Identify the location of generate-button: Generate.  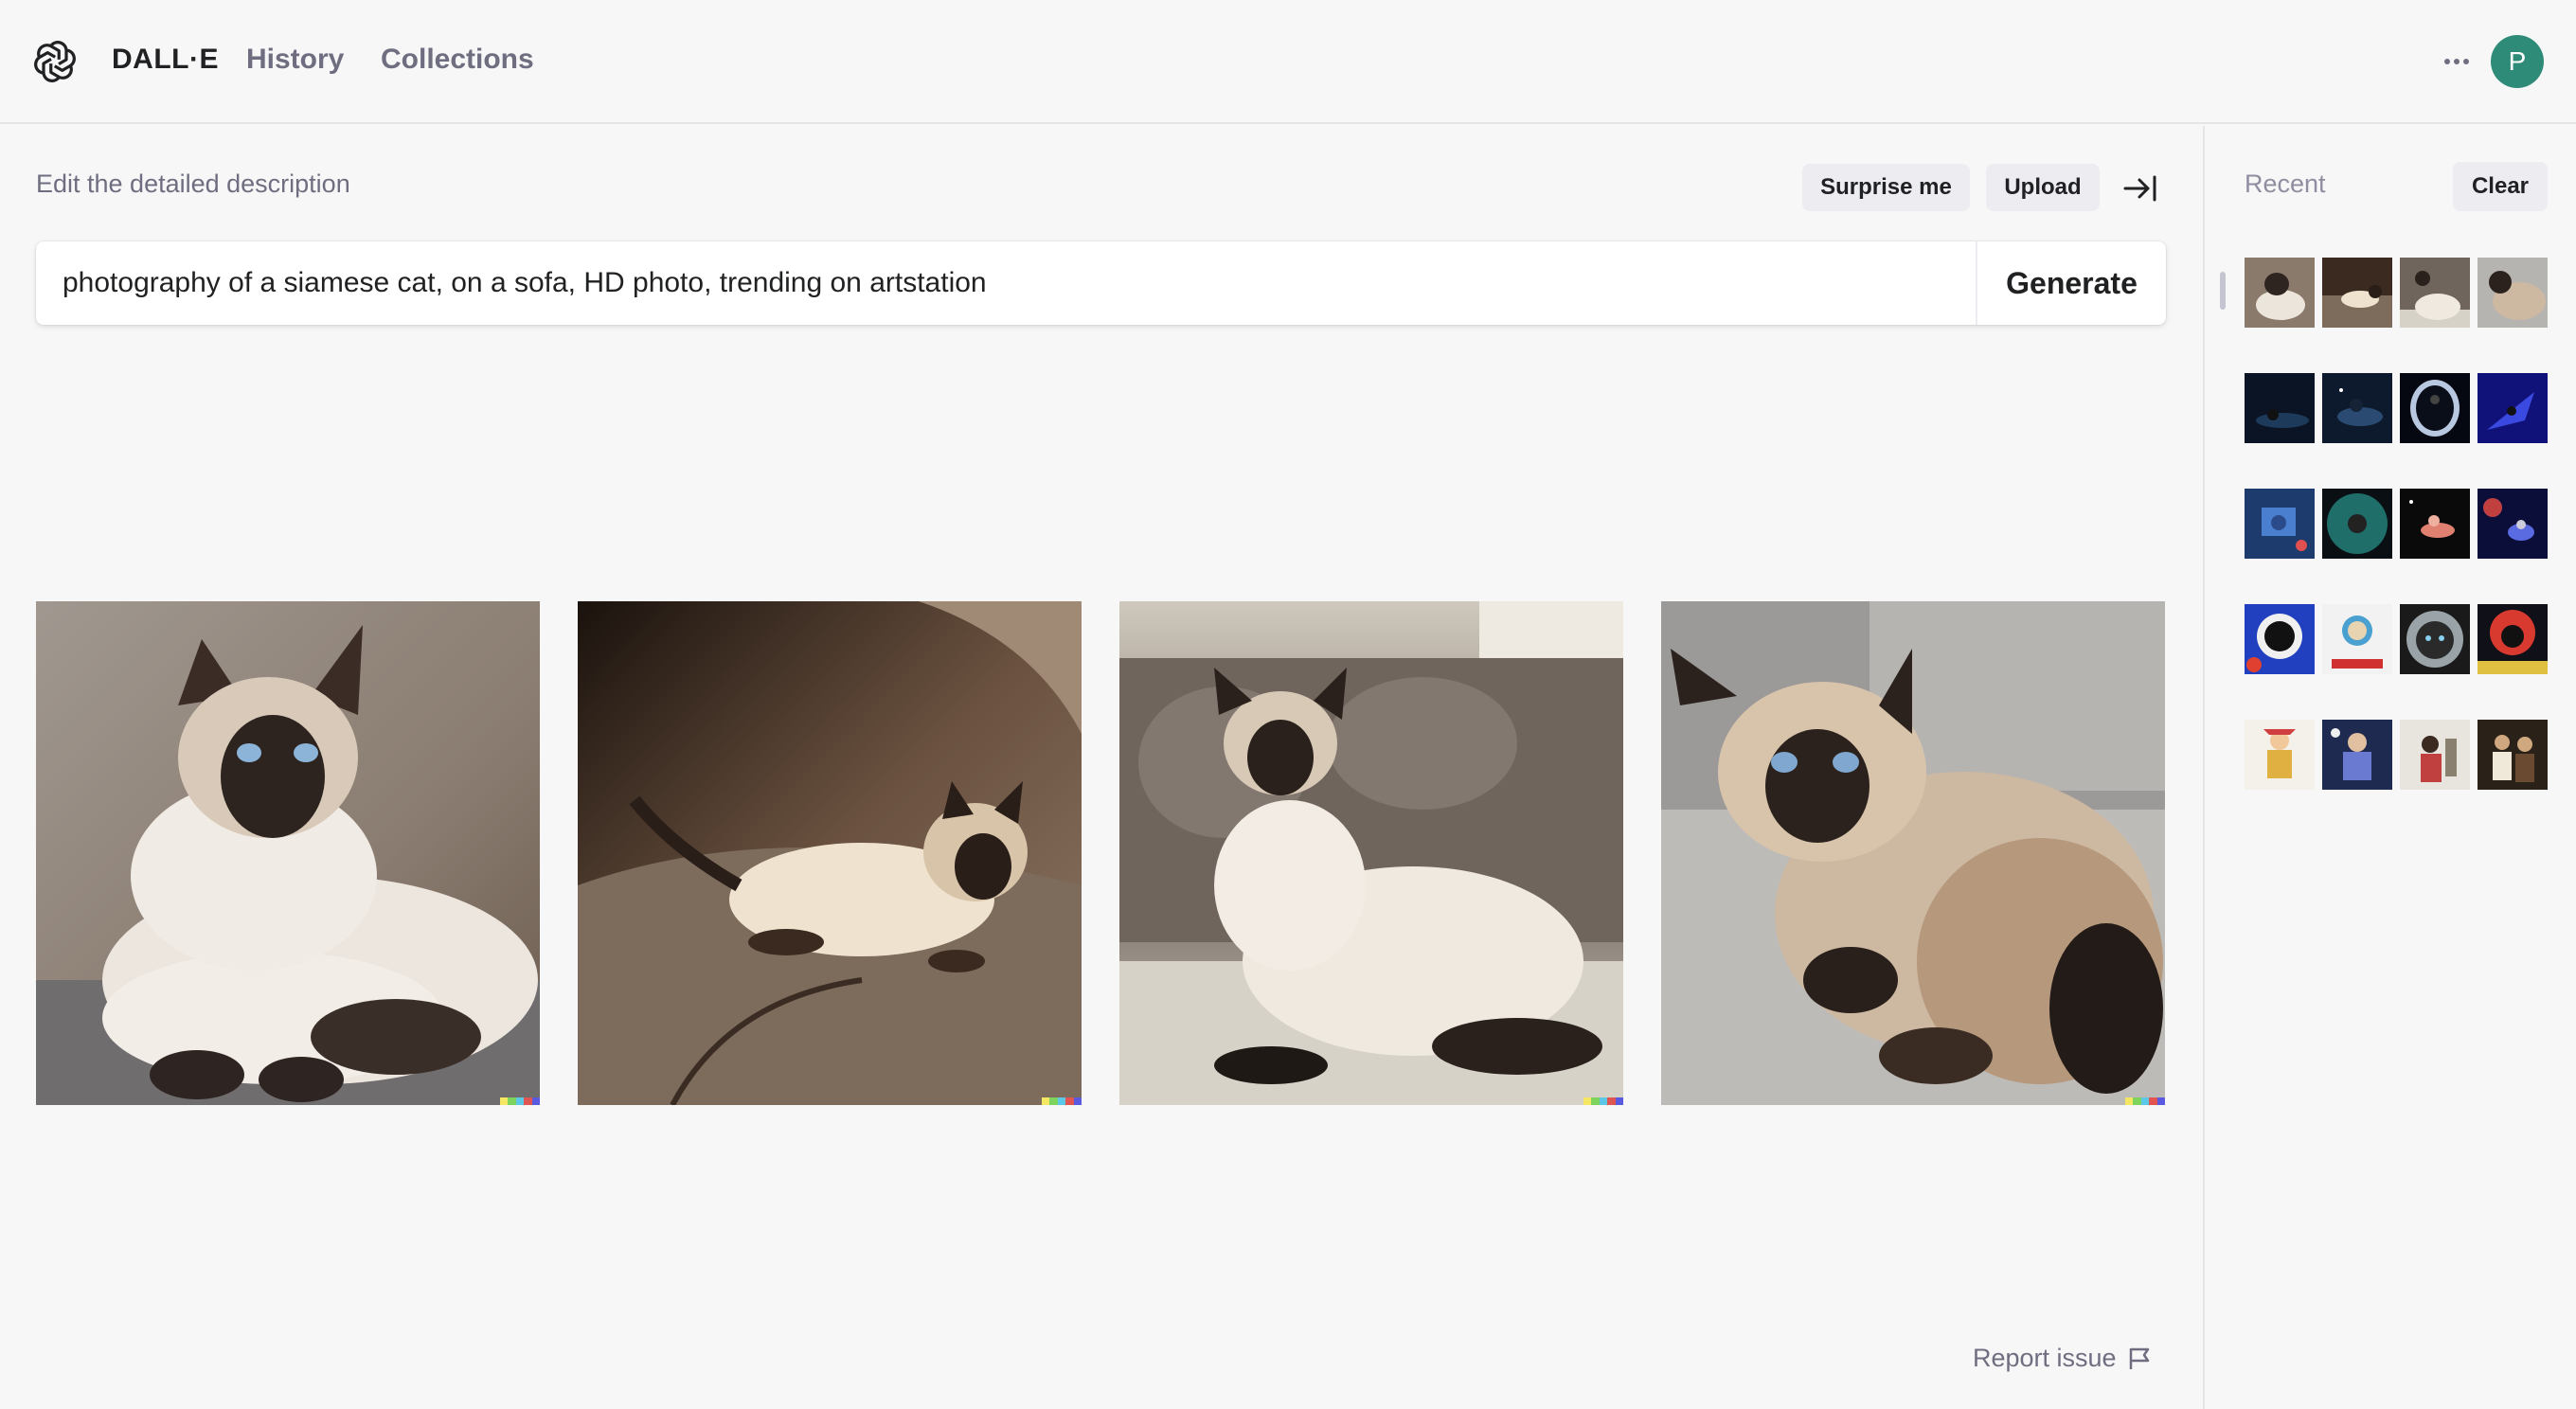
(2071, 283).